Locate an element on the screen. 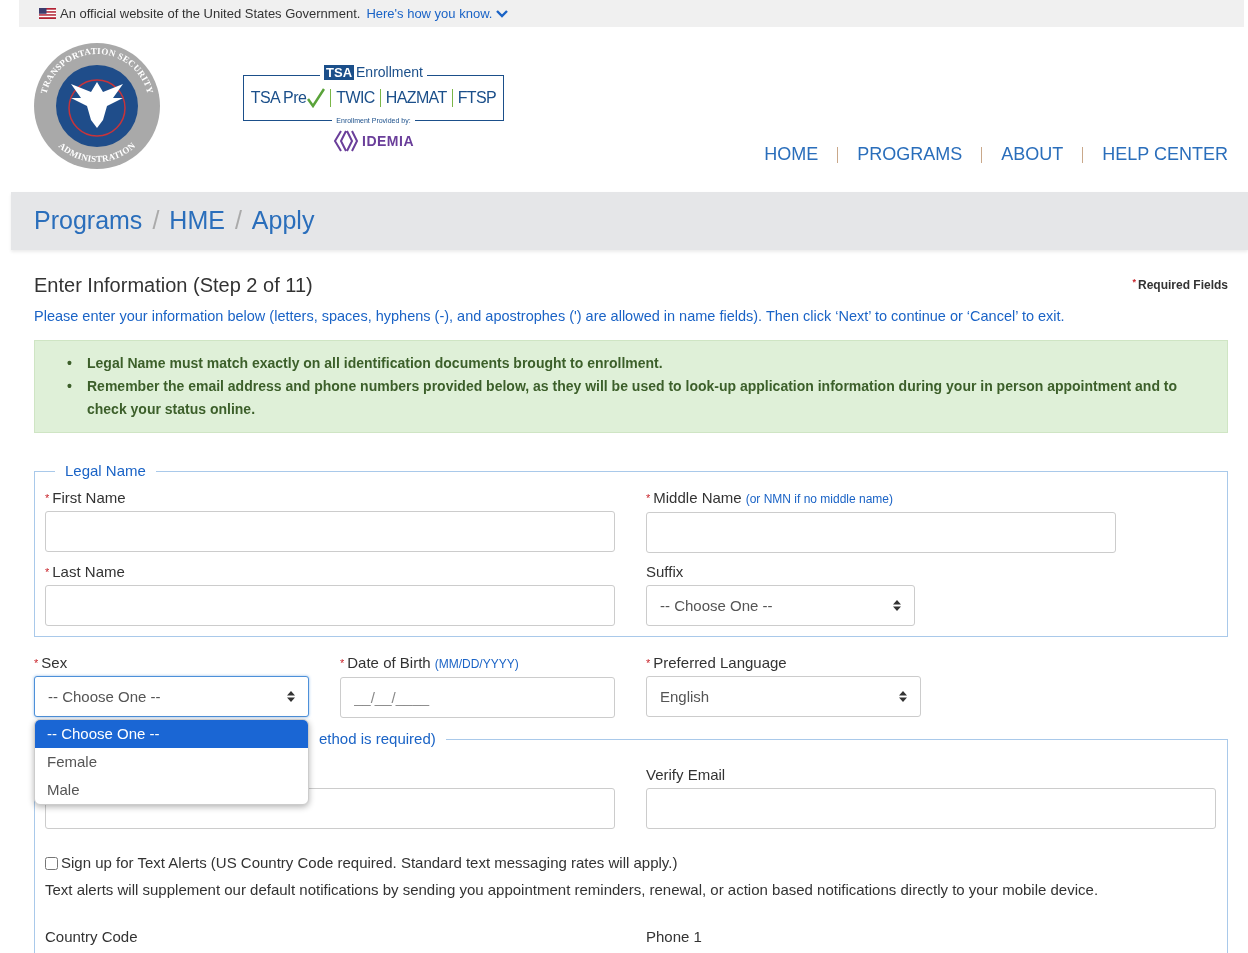  field-label: Suffix is located at coordinates (665, 572).